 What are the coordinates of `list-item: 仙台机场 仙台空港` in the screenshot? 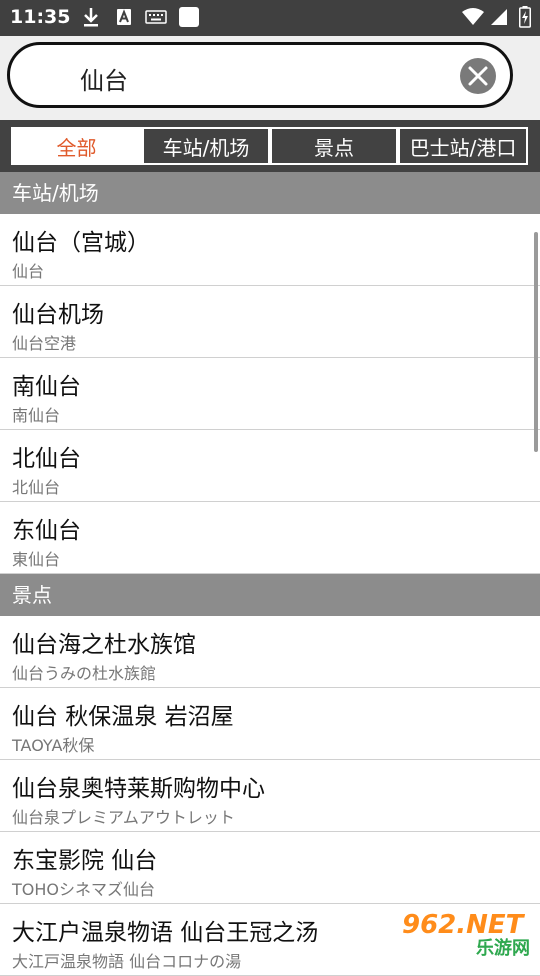 It's located at (270, 322).